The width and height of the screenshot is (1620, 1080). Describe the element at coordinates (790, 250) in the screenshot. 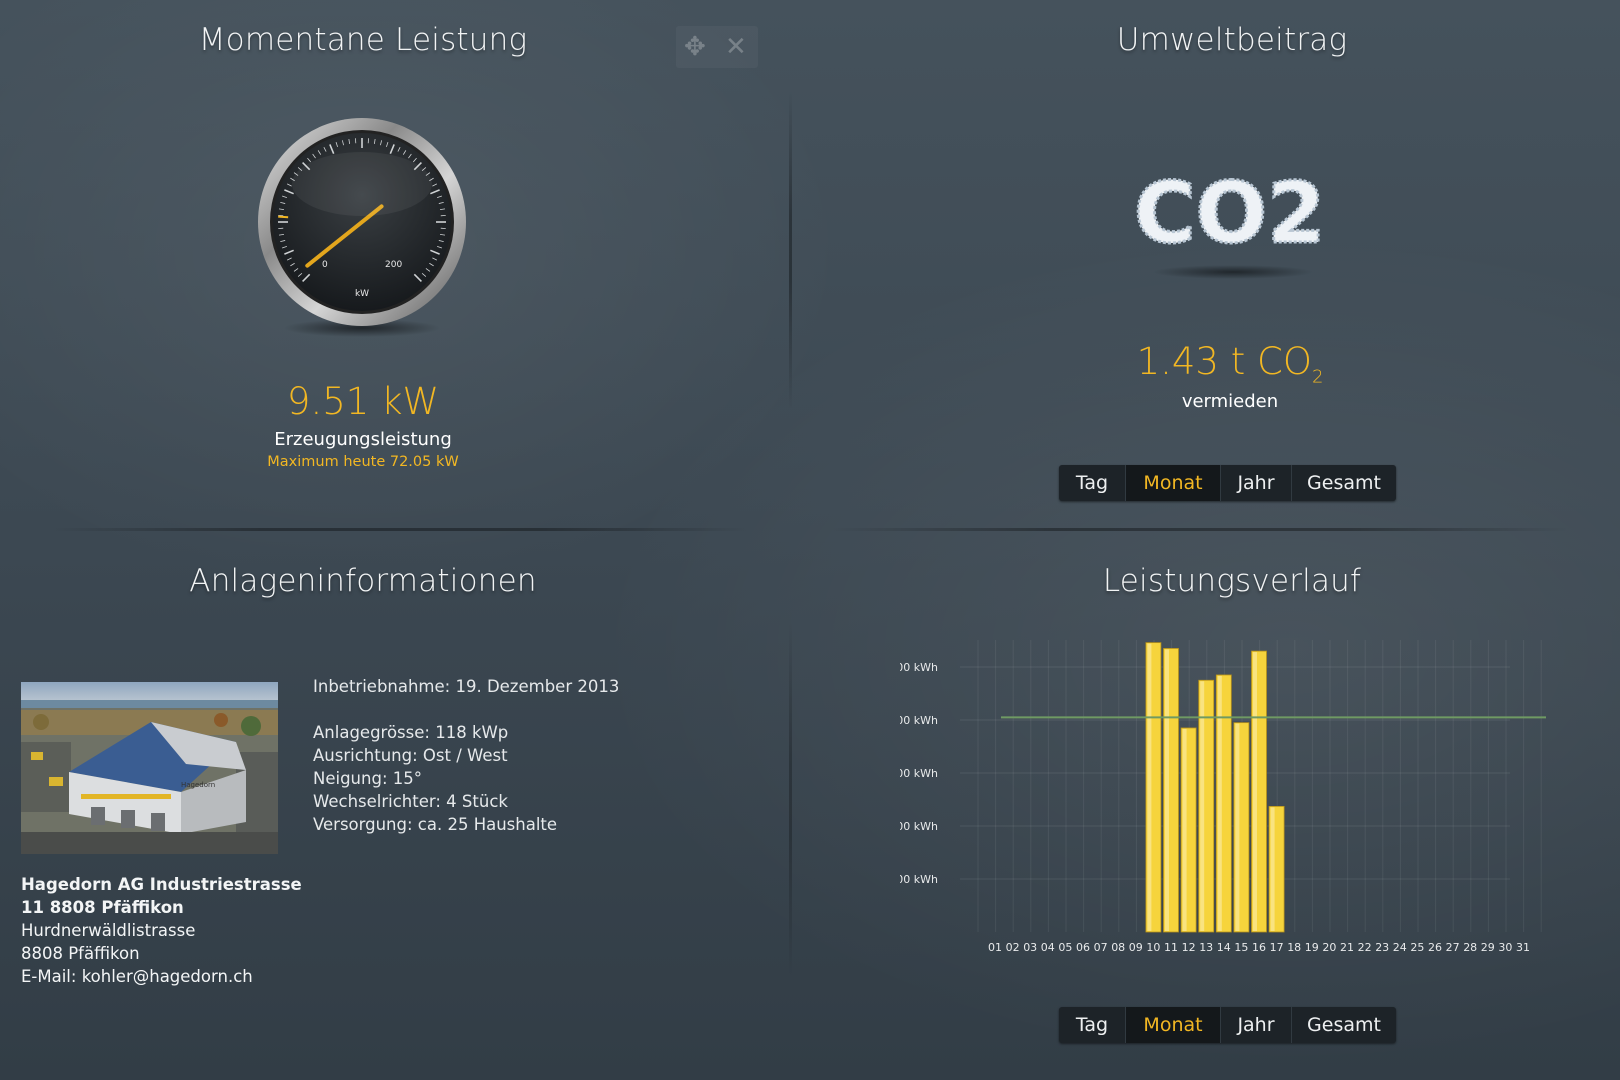

I see `vertical-divider-top` at that location.